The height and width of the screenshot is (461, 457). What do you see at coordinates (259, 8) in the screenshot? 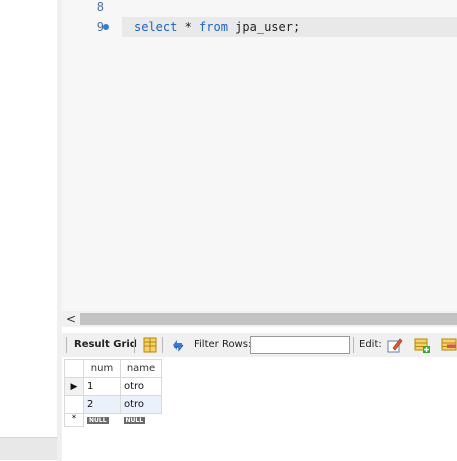
I see `editor-line-8: 8` at bounding box center [259, 8].